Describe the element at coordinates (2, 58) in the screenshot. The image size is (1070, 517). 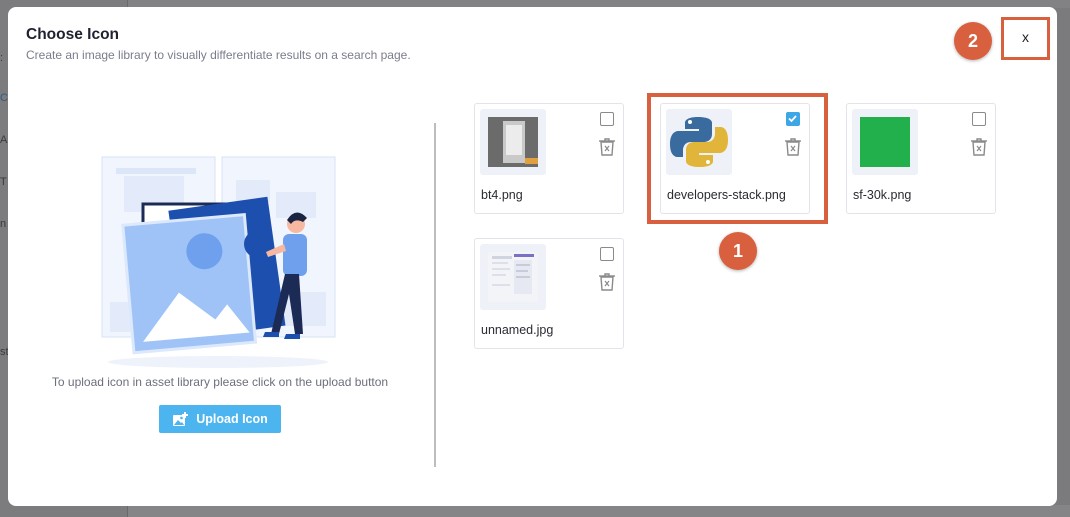
I see `background-fragment: :` at that location.